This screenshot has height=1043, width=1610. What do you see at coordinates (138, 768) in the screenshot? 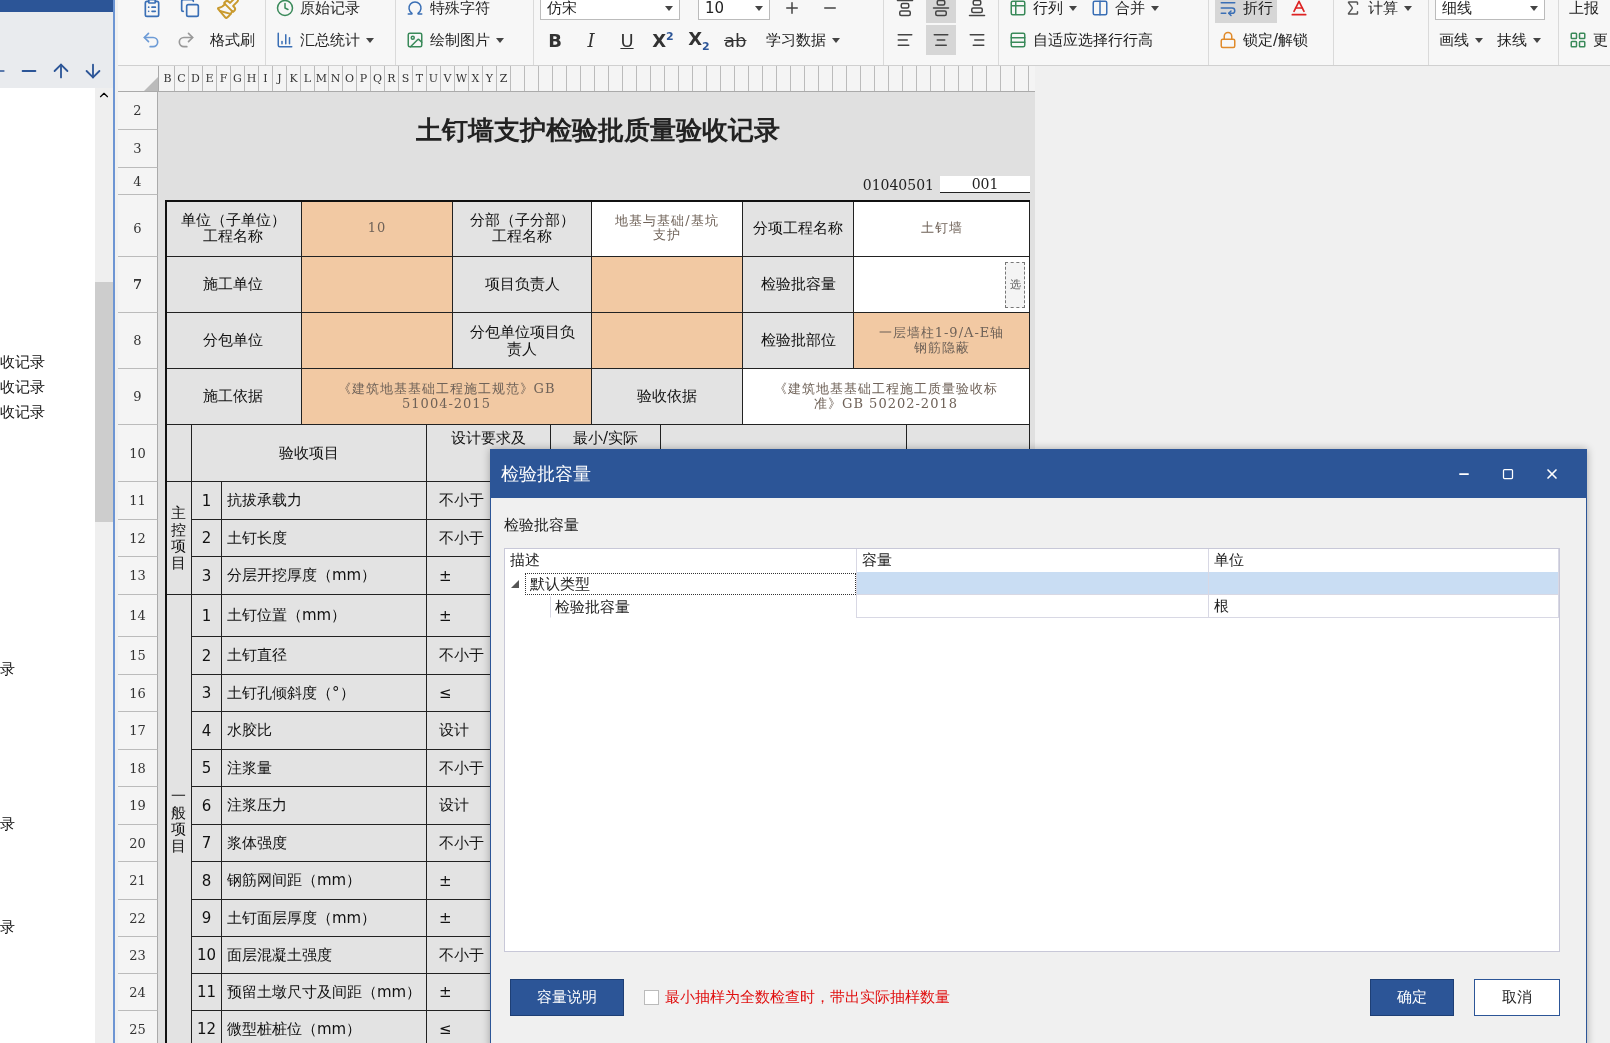
I see `row-header: 18` at bounding box center [138, 768].